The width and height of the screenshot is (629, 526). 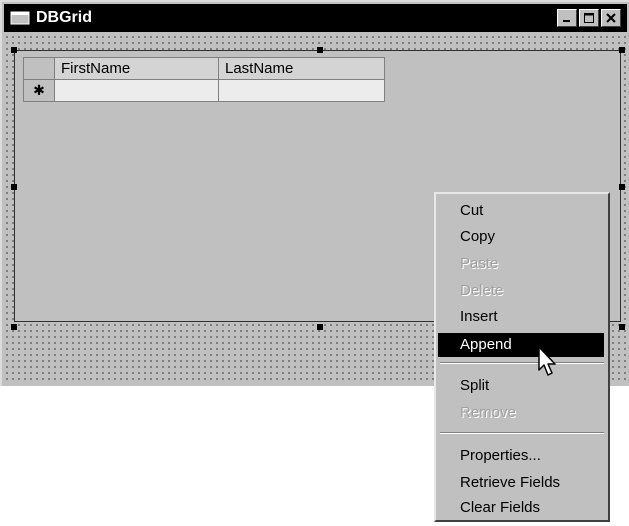 What do you see at coordinates (521, 345) in the screenshot?
I see `menu-item-append: Append` at bounding box center [521, 345].